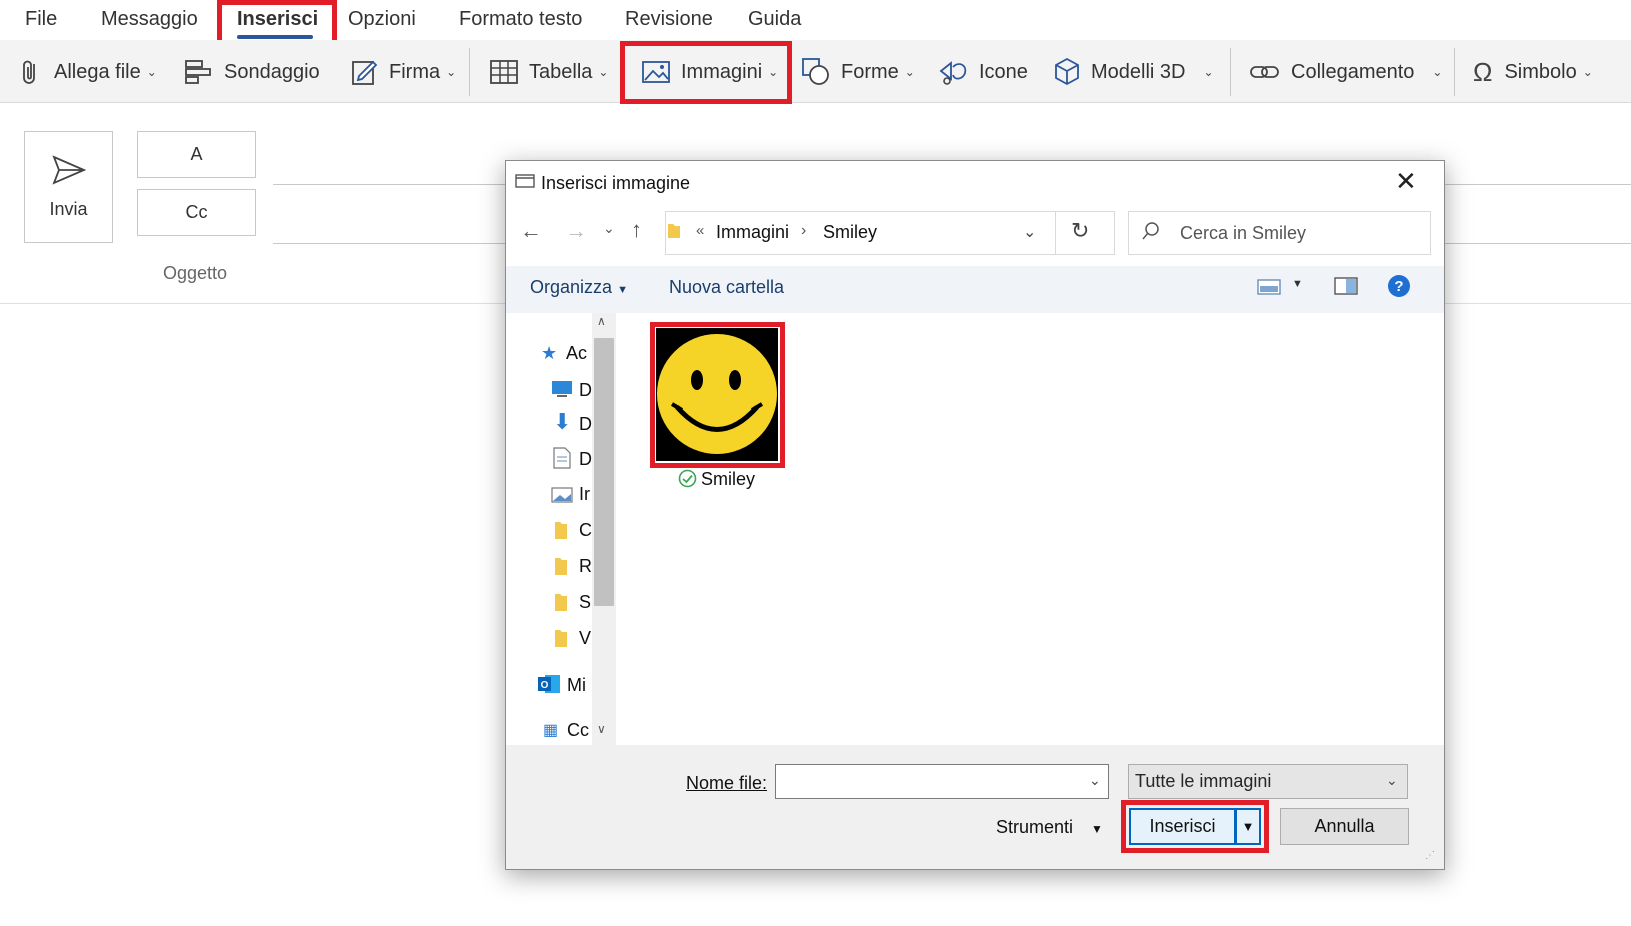  I want to click on recent-locations-chevron-icon: ⌄, so click(609, 228).